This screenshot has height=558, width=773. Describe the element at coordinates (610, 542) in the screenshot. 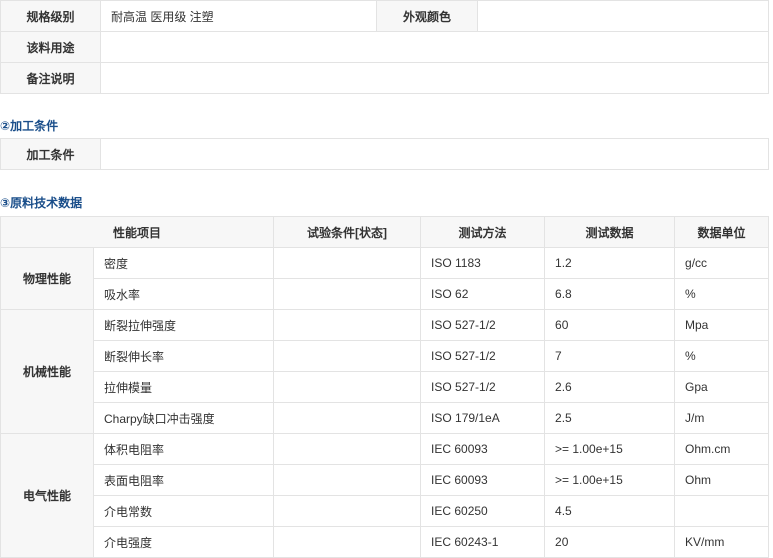

I see `value-cell: 20` at that location.